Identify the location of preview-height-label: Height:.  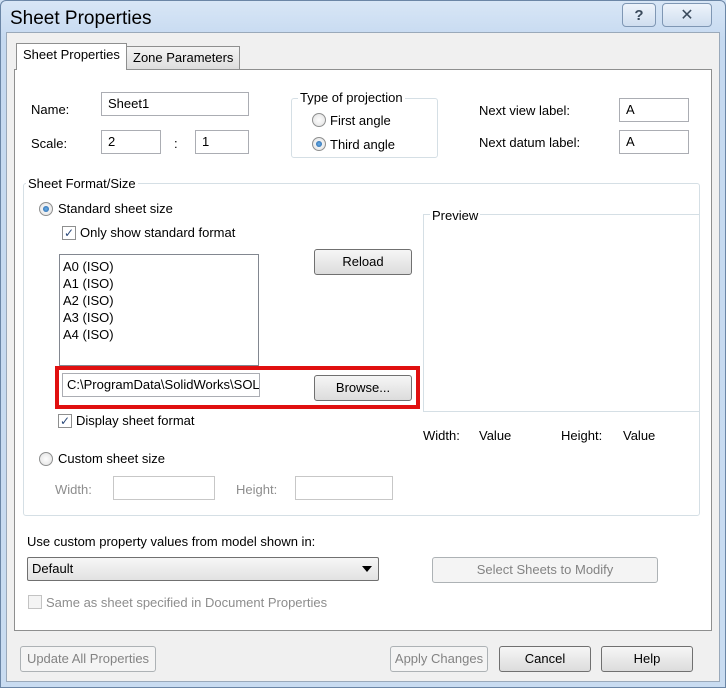
(582, 435).